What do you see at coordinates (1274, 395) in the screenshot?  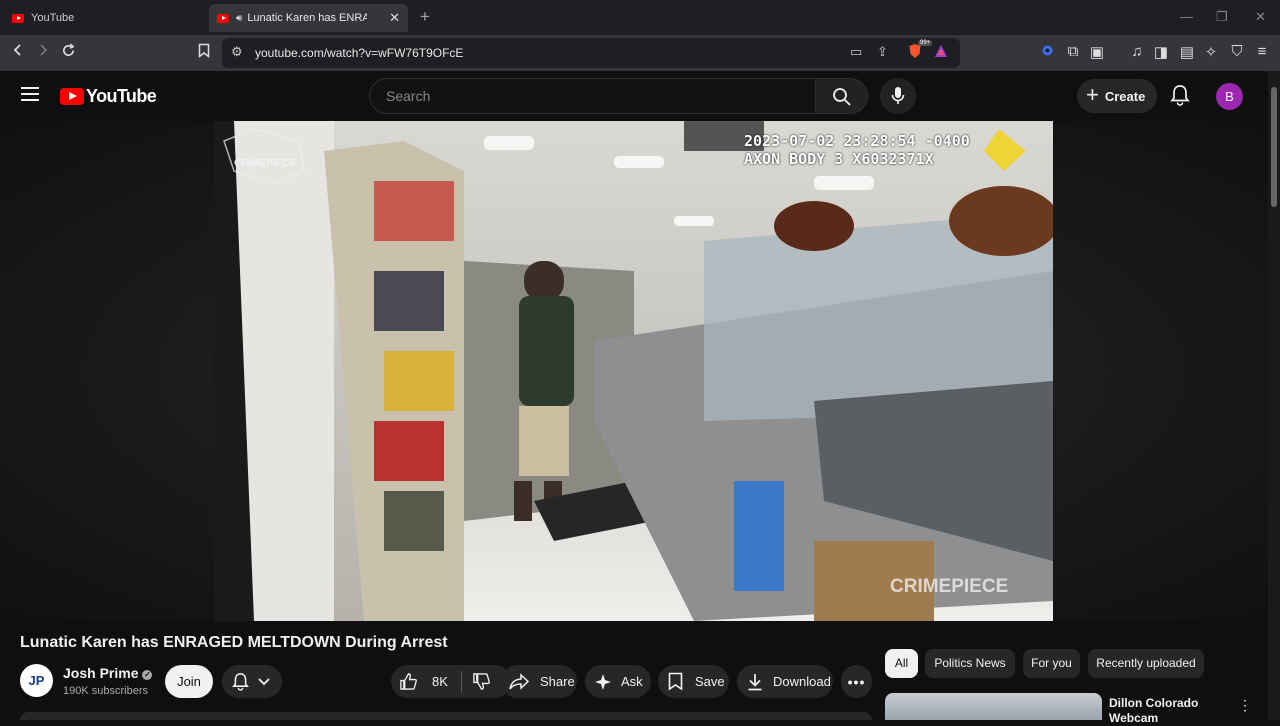 I see `page-scrollbar` at bounding box center [1274, 395].